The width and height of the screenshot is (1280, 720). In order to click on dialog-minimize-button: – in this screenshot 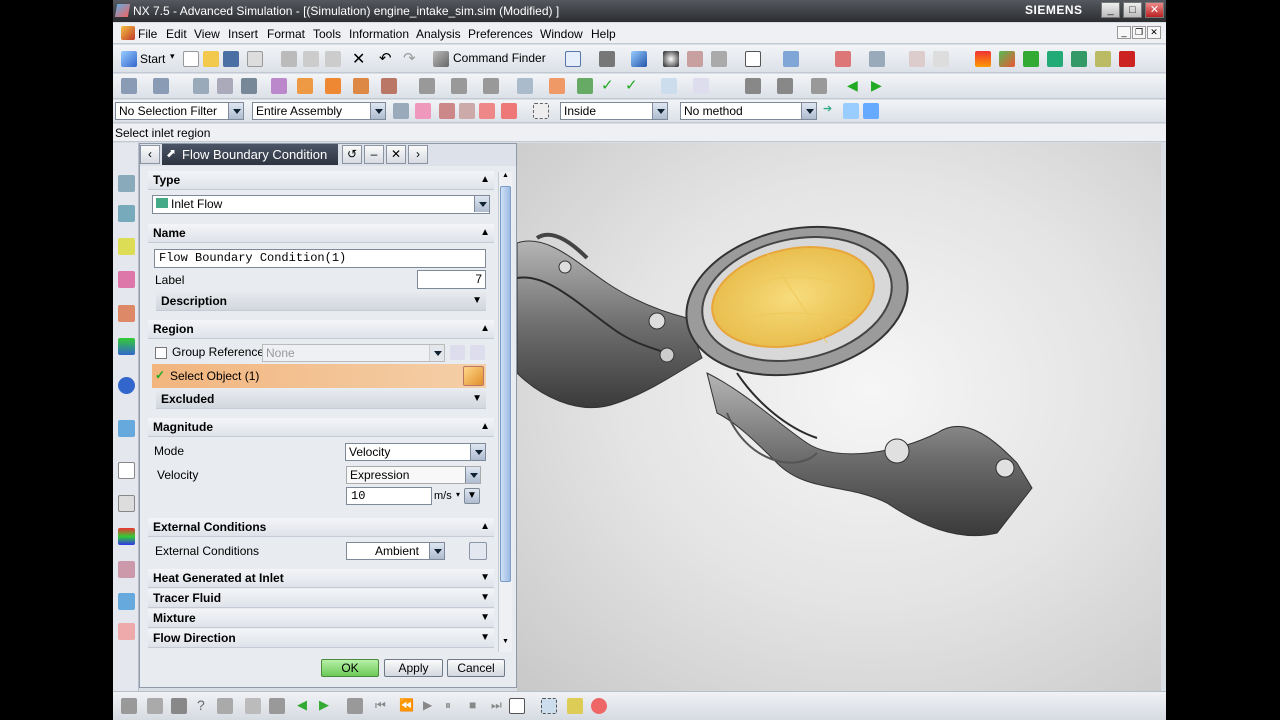, I will do `click(374, 154)`.